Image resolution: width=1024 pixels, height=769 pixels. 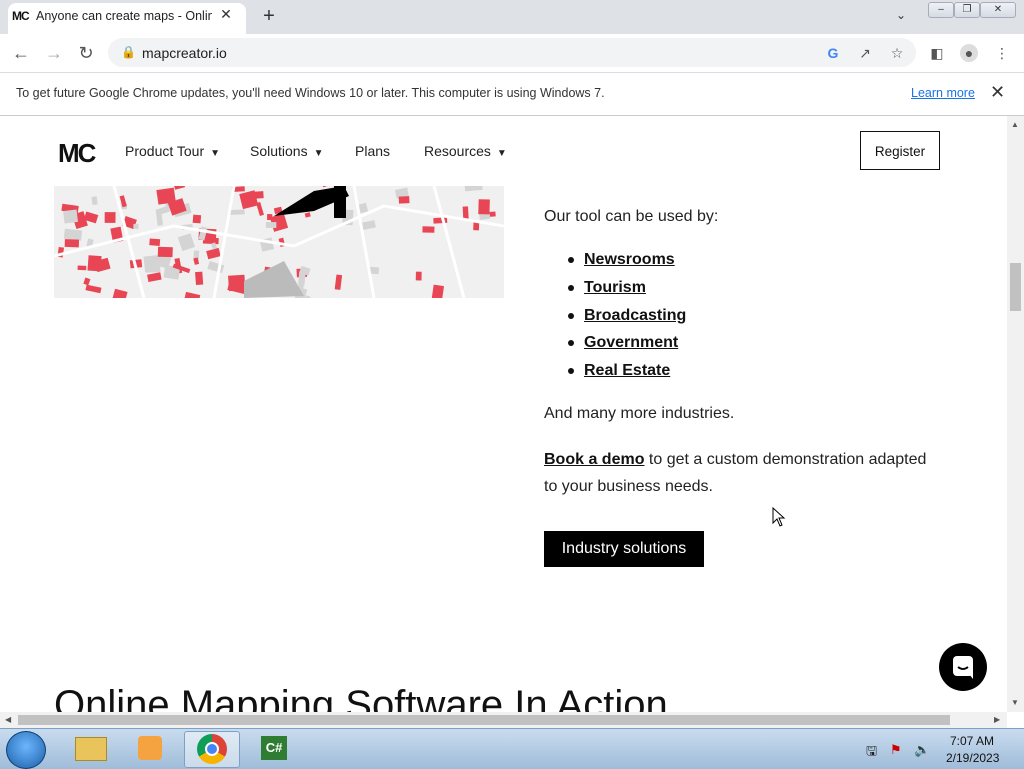 What do you see at coordinates (21, 53) in the screenshot?
I see `back-icon: ←` at bounding box center [21, 53].